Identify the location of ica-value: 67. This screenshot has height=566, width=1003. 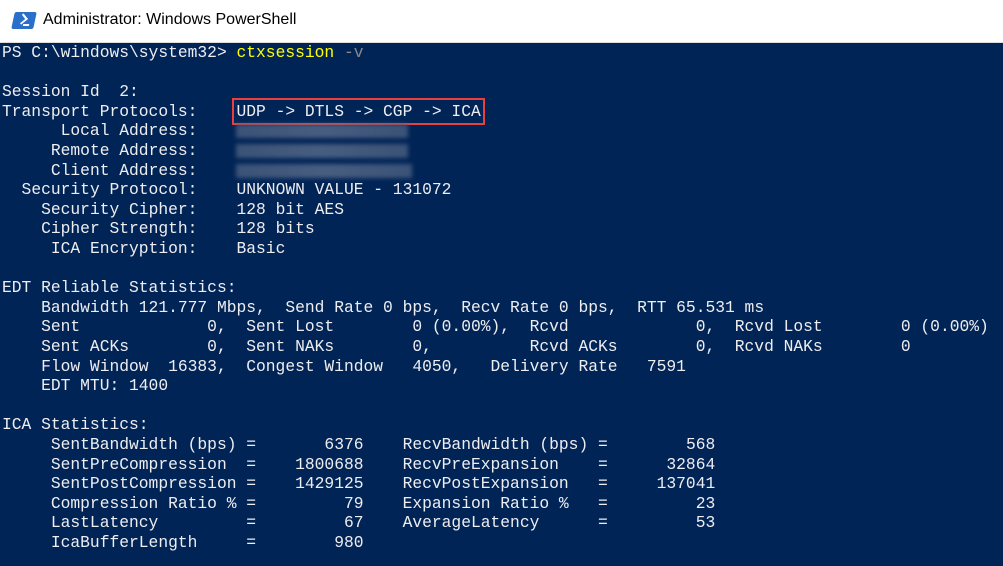
(353, 523).